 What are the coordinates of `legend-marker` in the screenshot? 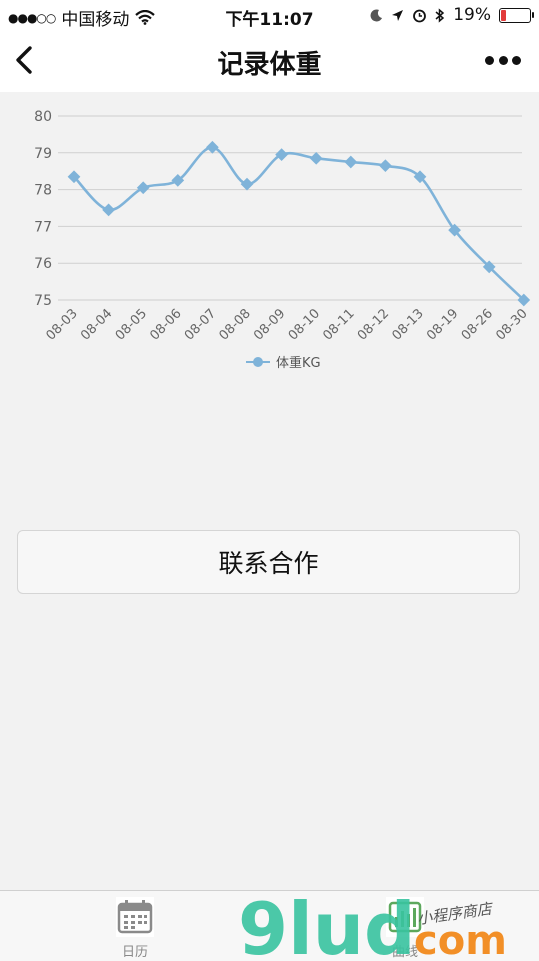 It's located at (258, 362).